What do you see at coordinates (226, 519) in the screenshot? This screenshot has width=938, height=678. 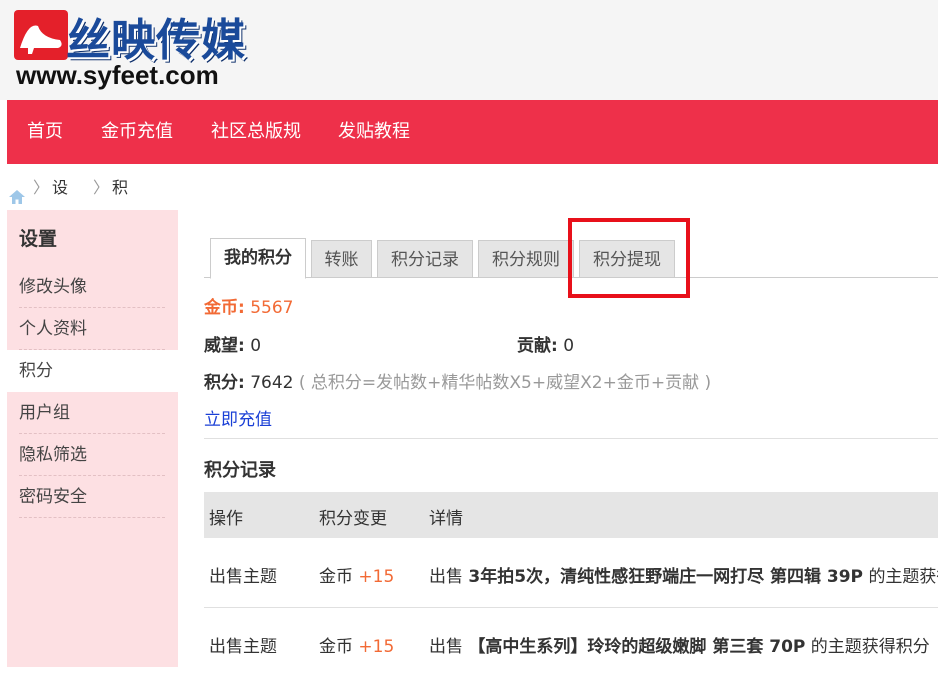 I see `column-header-action: 操作` at bounding box center [226, 519].